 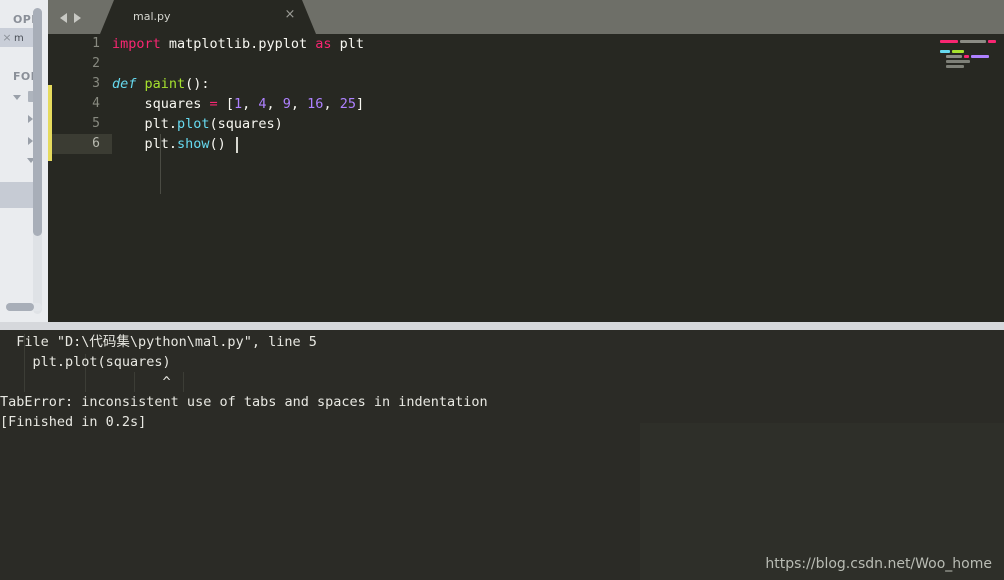 I want to click on line-number: 3, so click(x=96, y=83).